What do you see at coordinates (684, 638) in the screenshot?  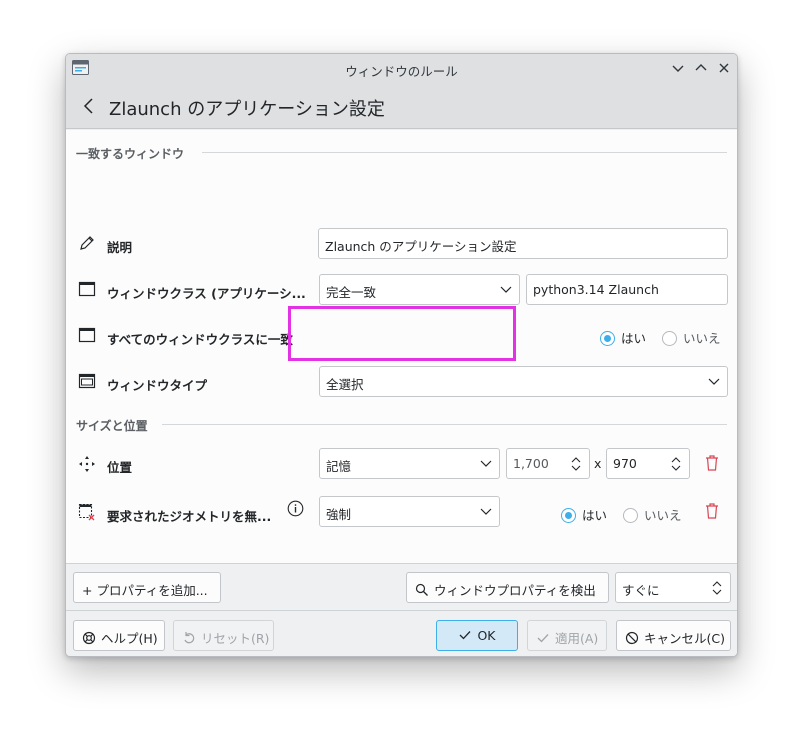 I see `cancel-label: キャンセル(C)` at bounding box center [684, 638].